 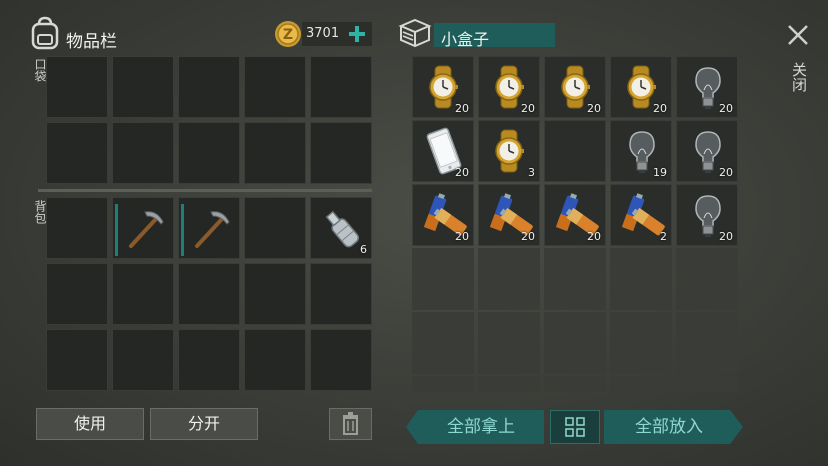 I want to click on item-count: 6, so click(x=363, y=249).